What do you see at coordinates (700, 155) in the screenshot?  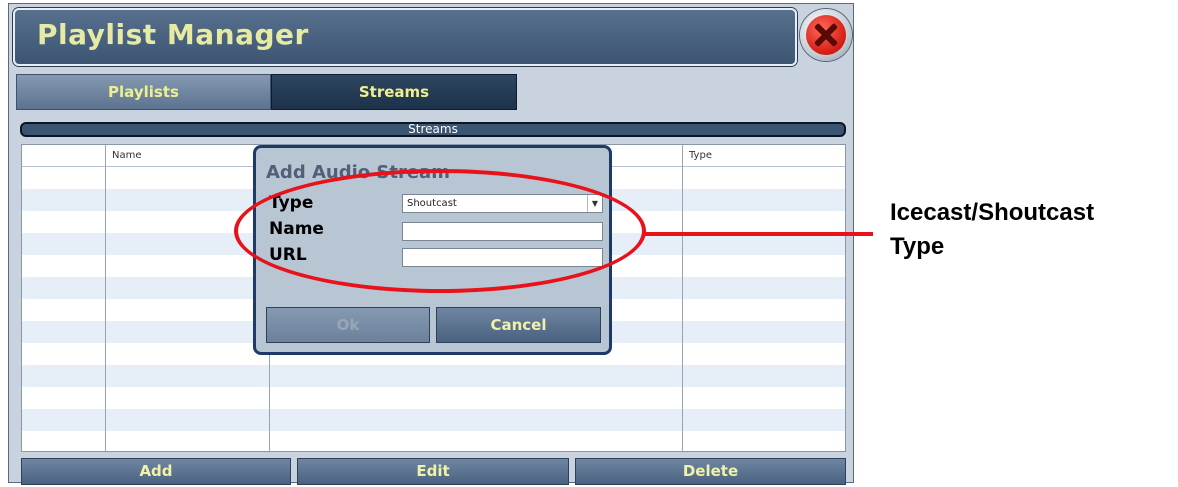 I see `column-header-type: Type` at bounding box center [700, 155].